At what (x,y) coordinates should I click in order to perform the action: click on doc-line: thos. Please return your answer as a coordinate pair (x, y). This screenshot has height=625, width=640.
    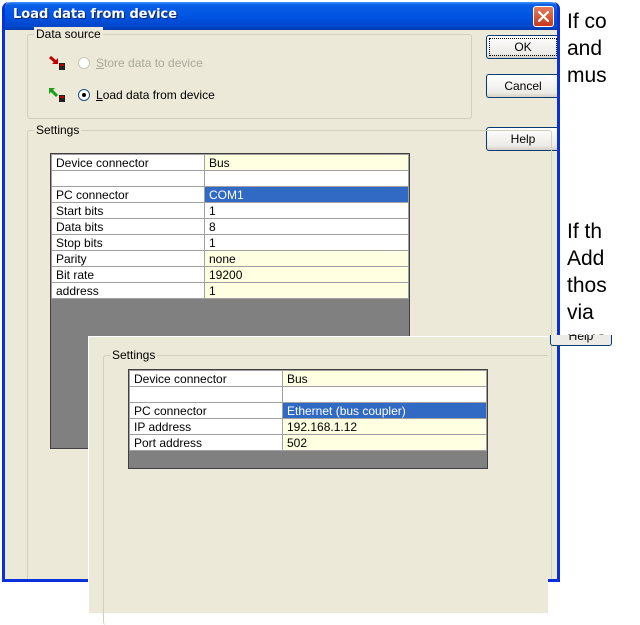
    Looking at the image, I should click on (587, 285).